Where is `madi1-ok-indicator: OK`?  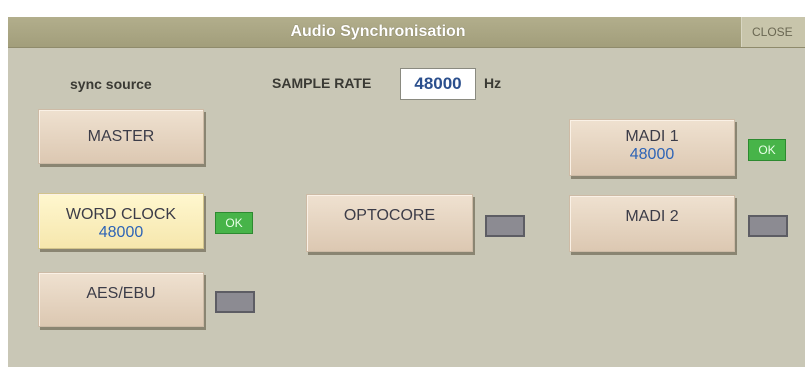
madi1-ok-indicator: OK is located at coordinates (767, 150).